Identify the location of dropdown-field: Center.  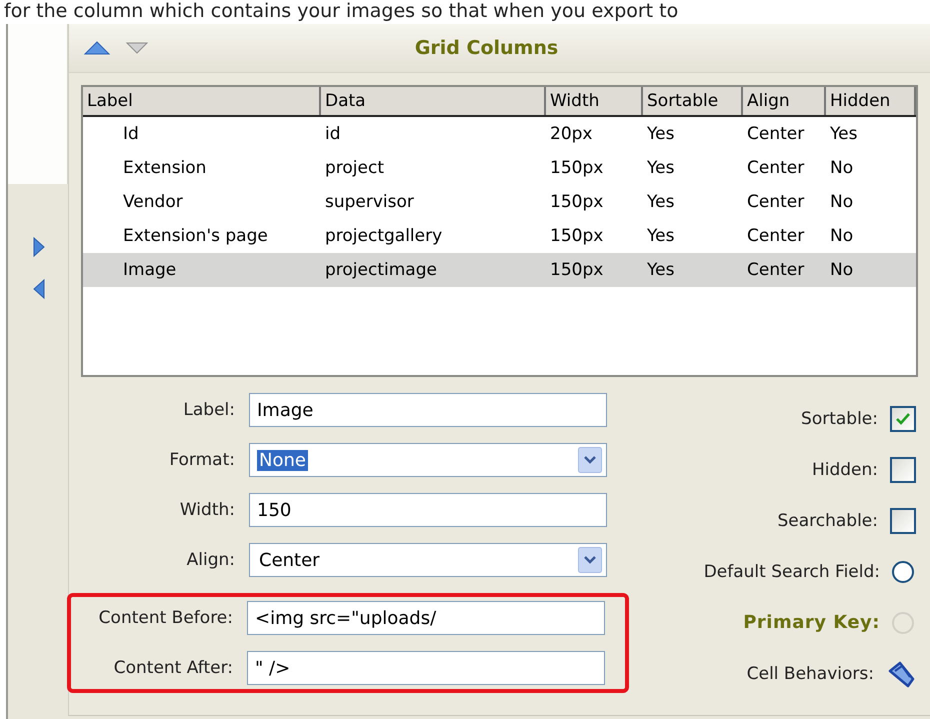
(428, 560).